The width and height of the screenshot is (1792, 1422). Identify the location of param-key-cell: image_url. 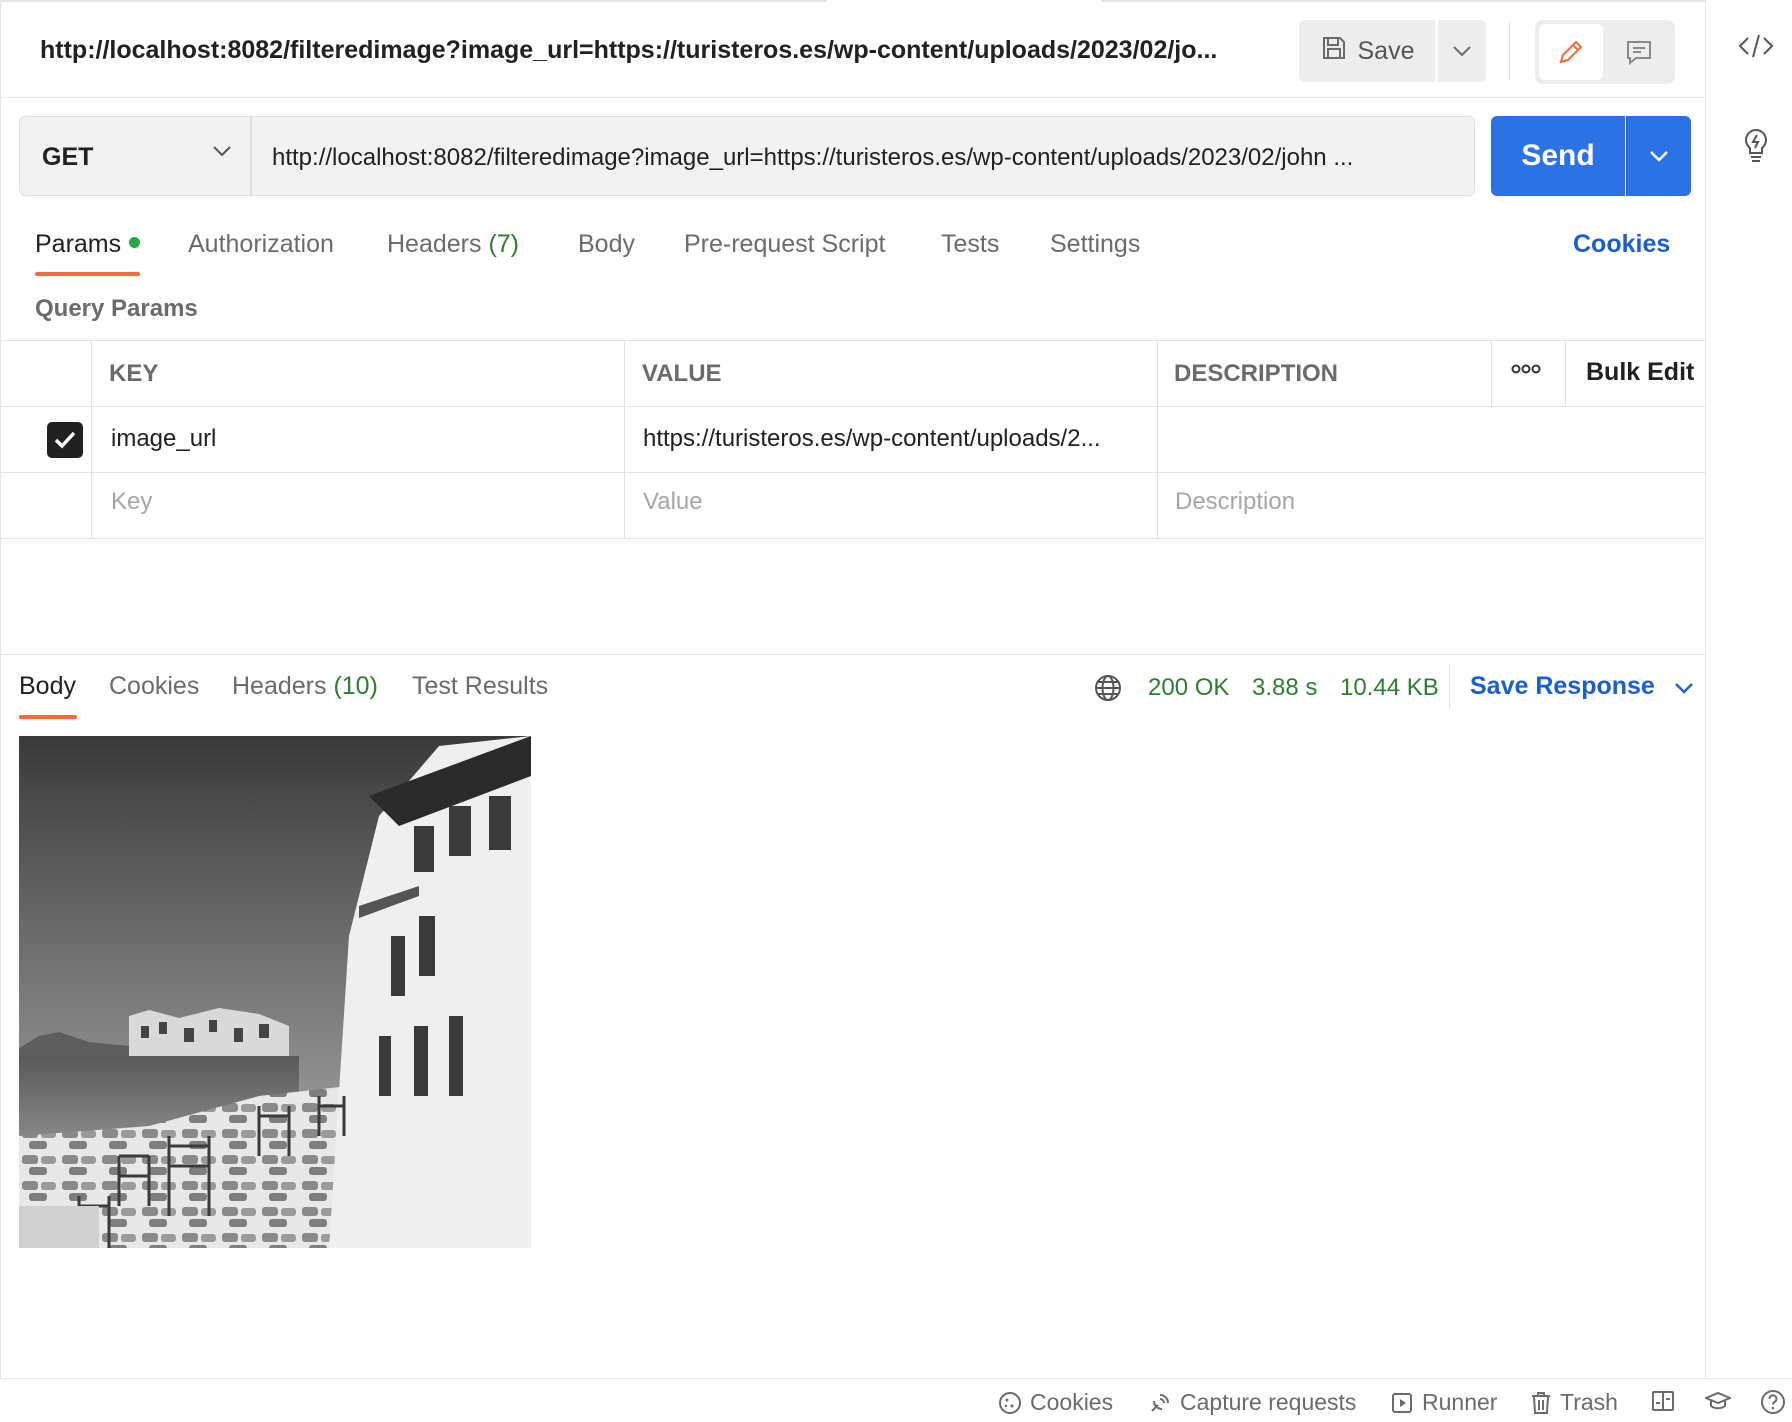
(361, 439).